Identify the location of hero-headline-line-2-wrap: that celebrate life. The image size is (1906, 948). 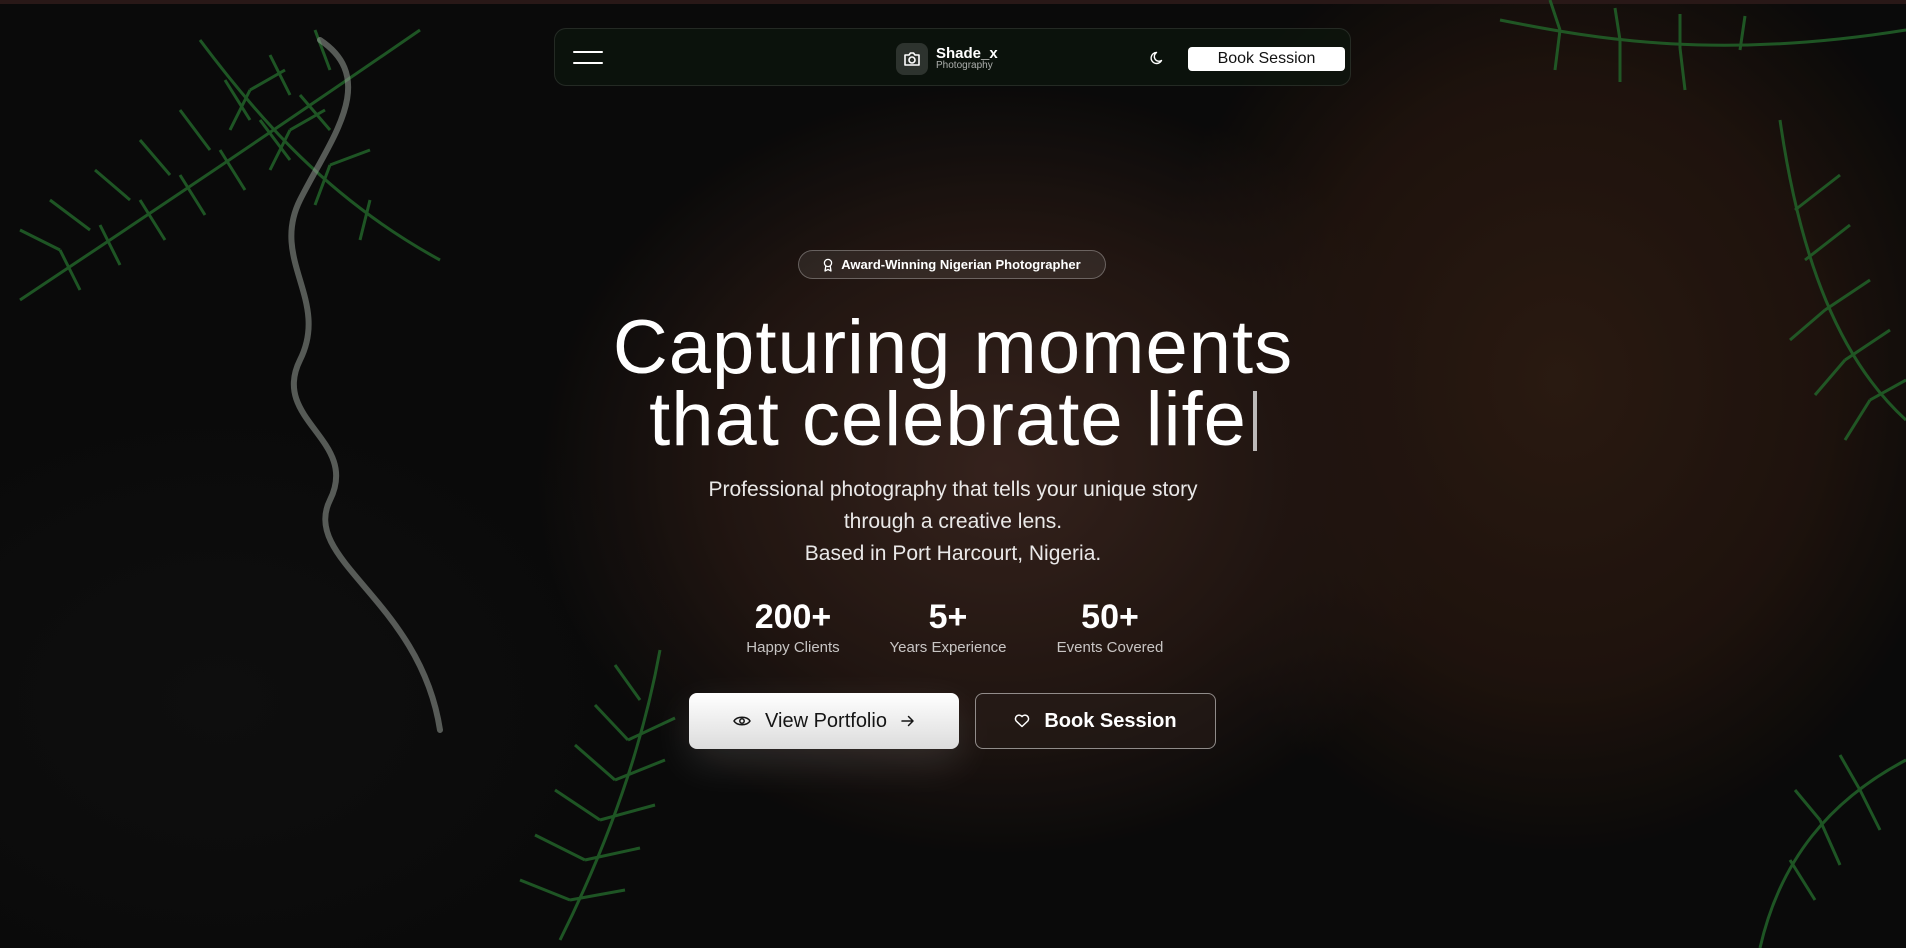
(953, 420).